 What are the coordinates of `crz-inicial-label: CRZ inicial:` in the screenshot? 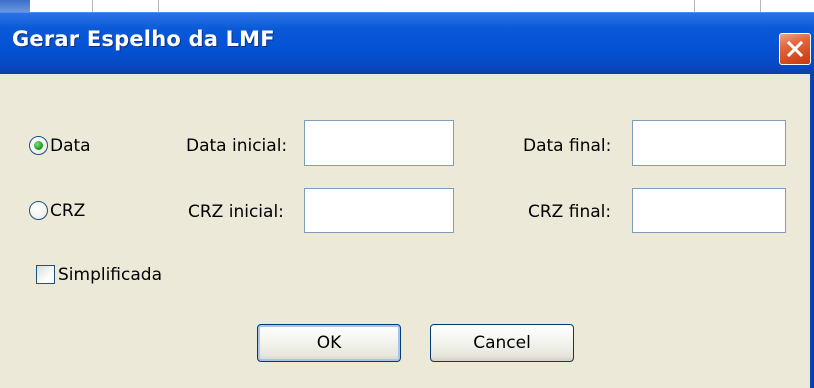 It's located at (236, 212).